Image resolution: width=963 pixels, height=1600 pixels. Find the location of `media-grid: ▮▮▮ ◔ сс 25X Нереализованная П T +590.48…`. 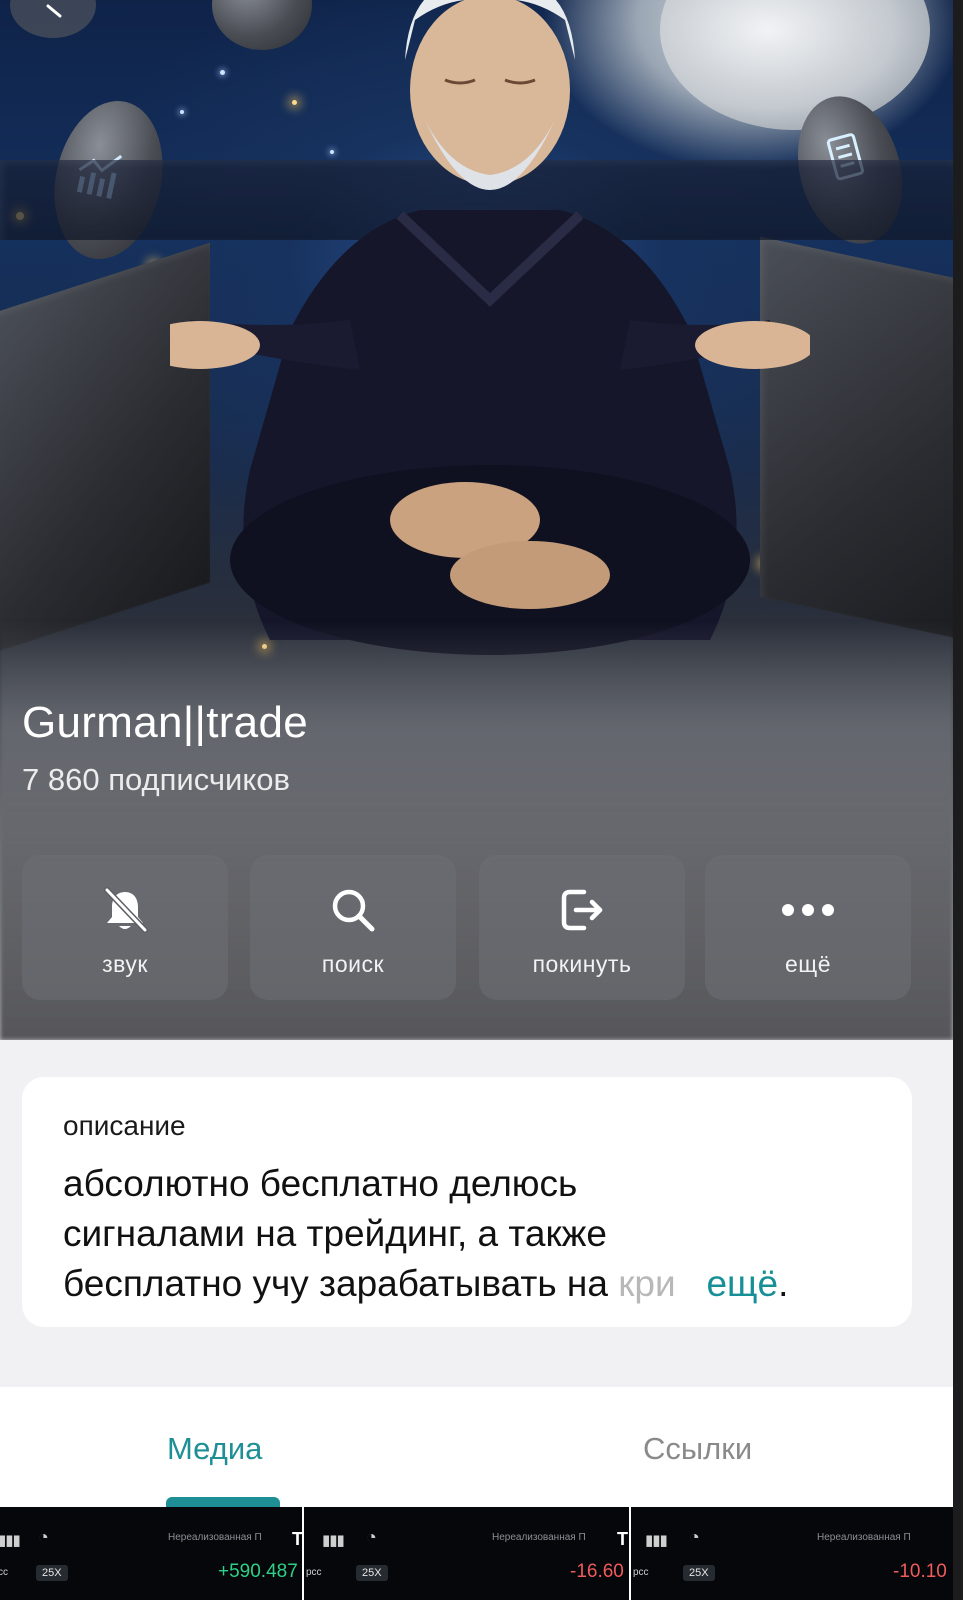

media-grid: ▮▮▮ ◔ сс 25X Нереализованная П T +590.48… is located at coordinates (476, 1553).